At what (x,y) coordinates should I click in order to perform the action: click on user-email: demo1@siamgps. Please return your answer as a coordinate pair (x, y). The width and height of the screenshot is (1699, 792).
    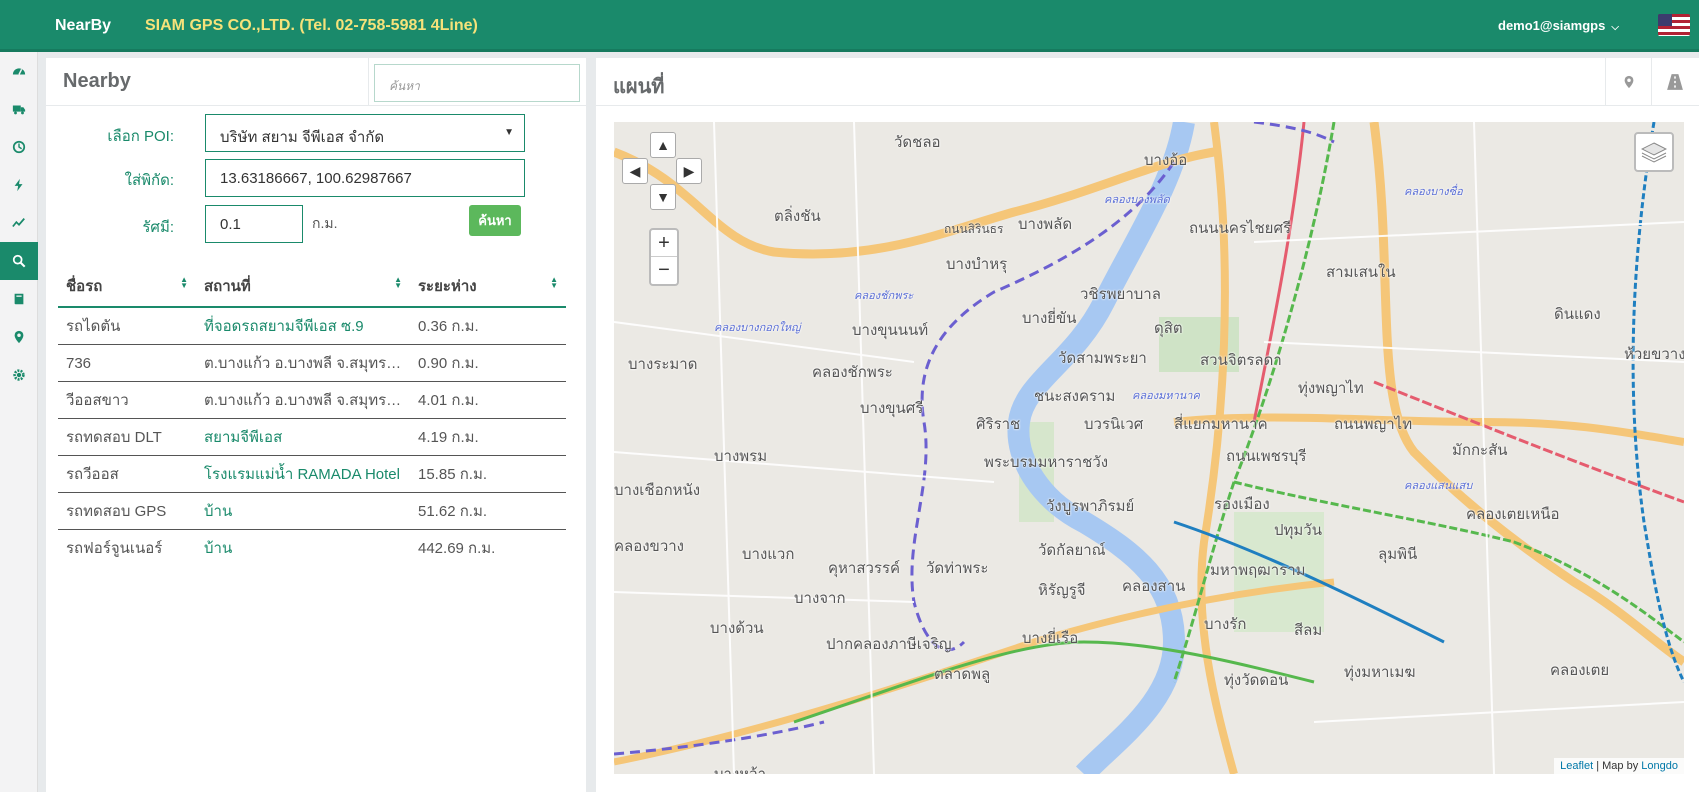
    Looking at the image, I should click on (1551, 25).